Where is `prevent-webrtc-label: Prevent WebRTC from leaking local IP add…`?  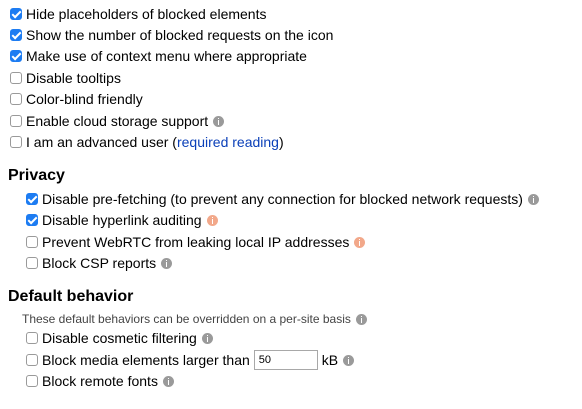 prevent-webrtc-label: Prevent WebRTC from leaking local IP add… is located at coordinates (196, 242).